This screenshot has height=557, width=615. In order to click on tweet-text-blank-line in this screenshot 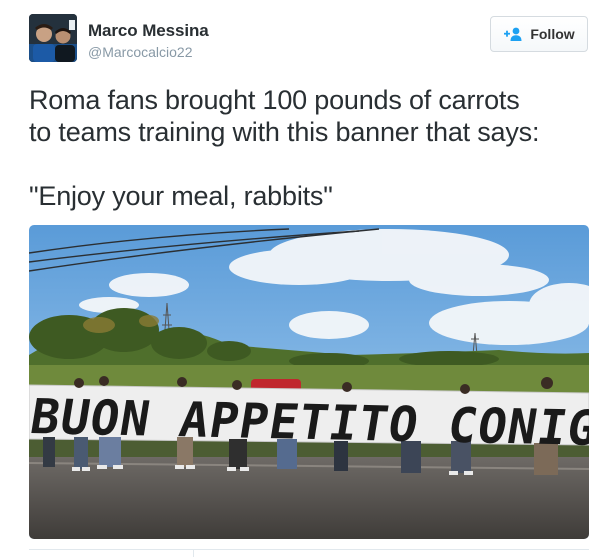, I will do `click(316, 164)`.